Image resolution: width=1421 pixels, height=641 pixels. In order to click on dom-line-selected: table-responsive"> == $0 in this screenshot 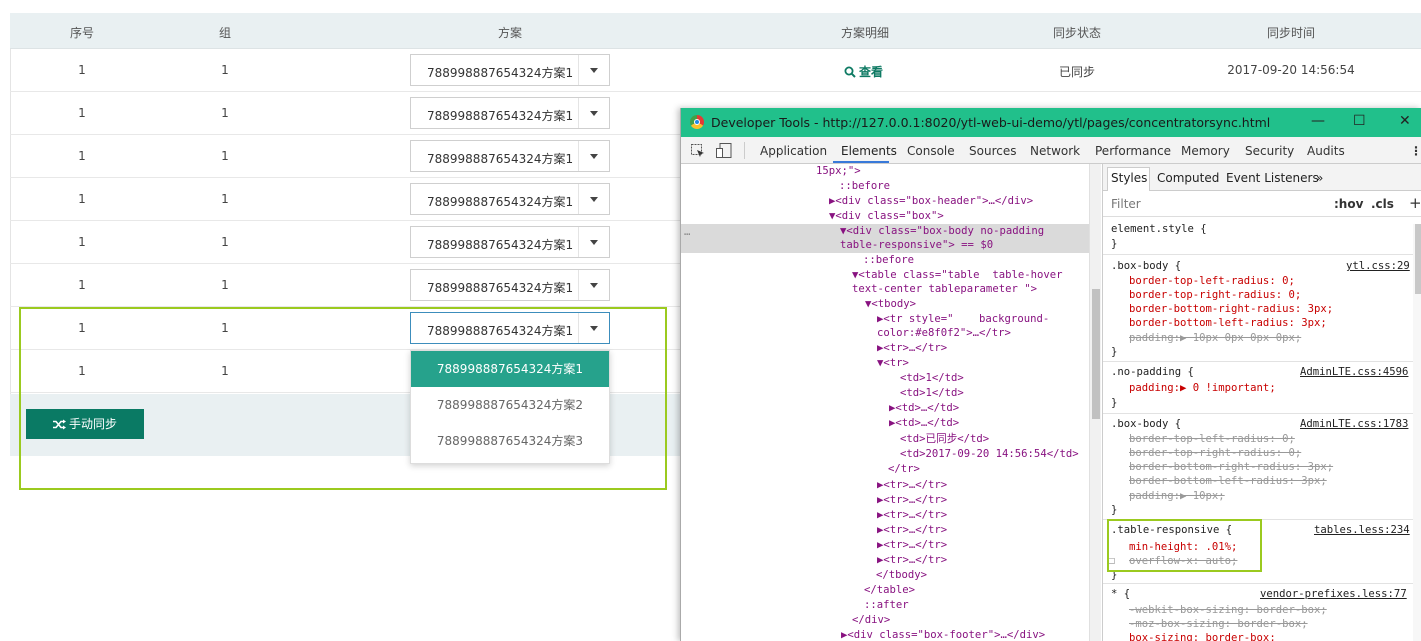, I will do `click(916, 245)`.